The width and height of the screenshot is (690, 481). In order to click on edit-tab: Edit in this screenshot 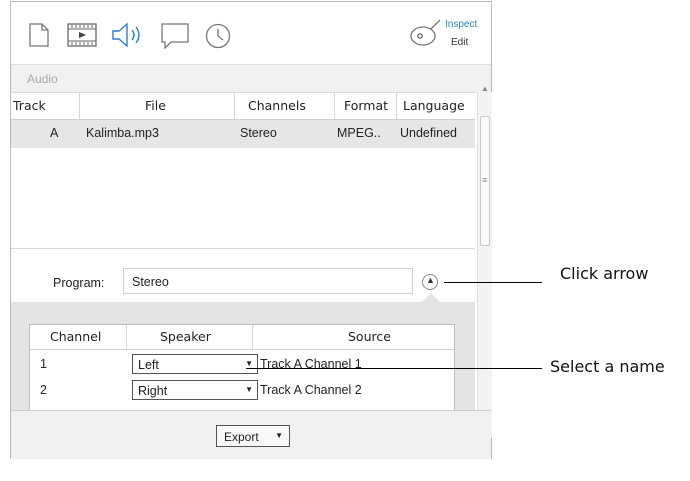, I will do `click(459, 42)`.